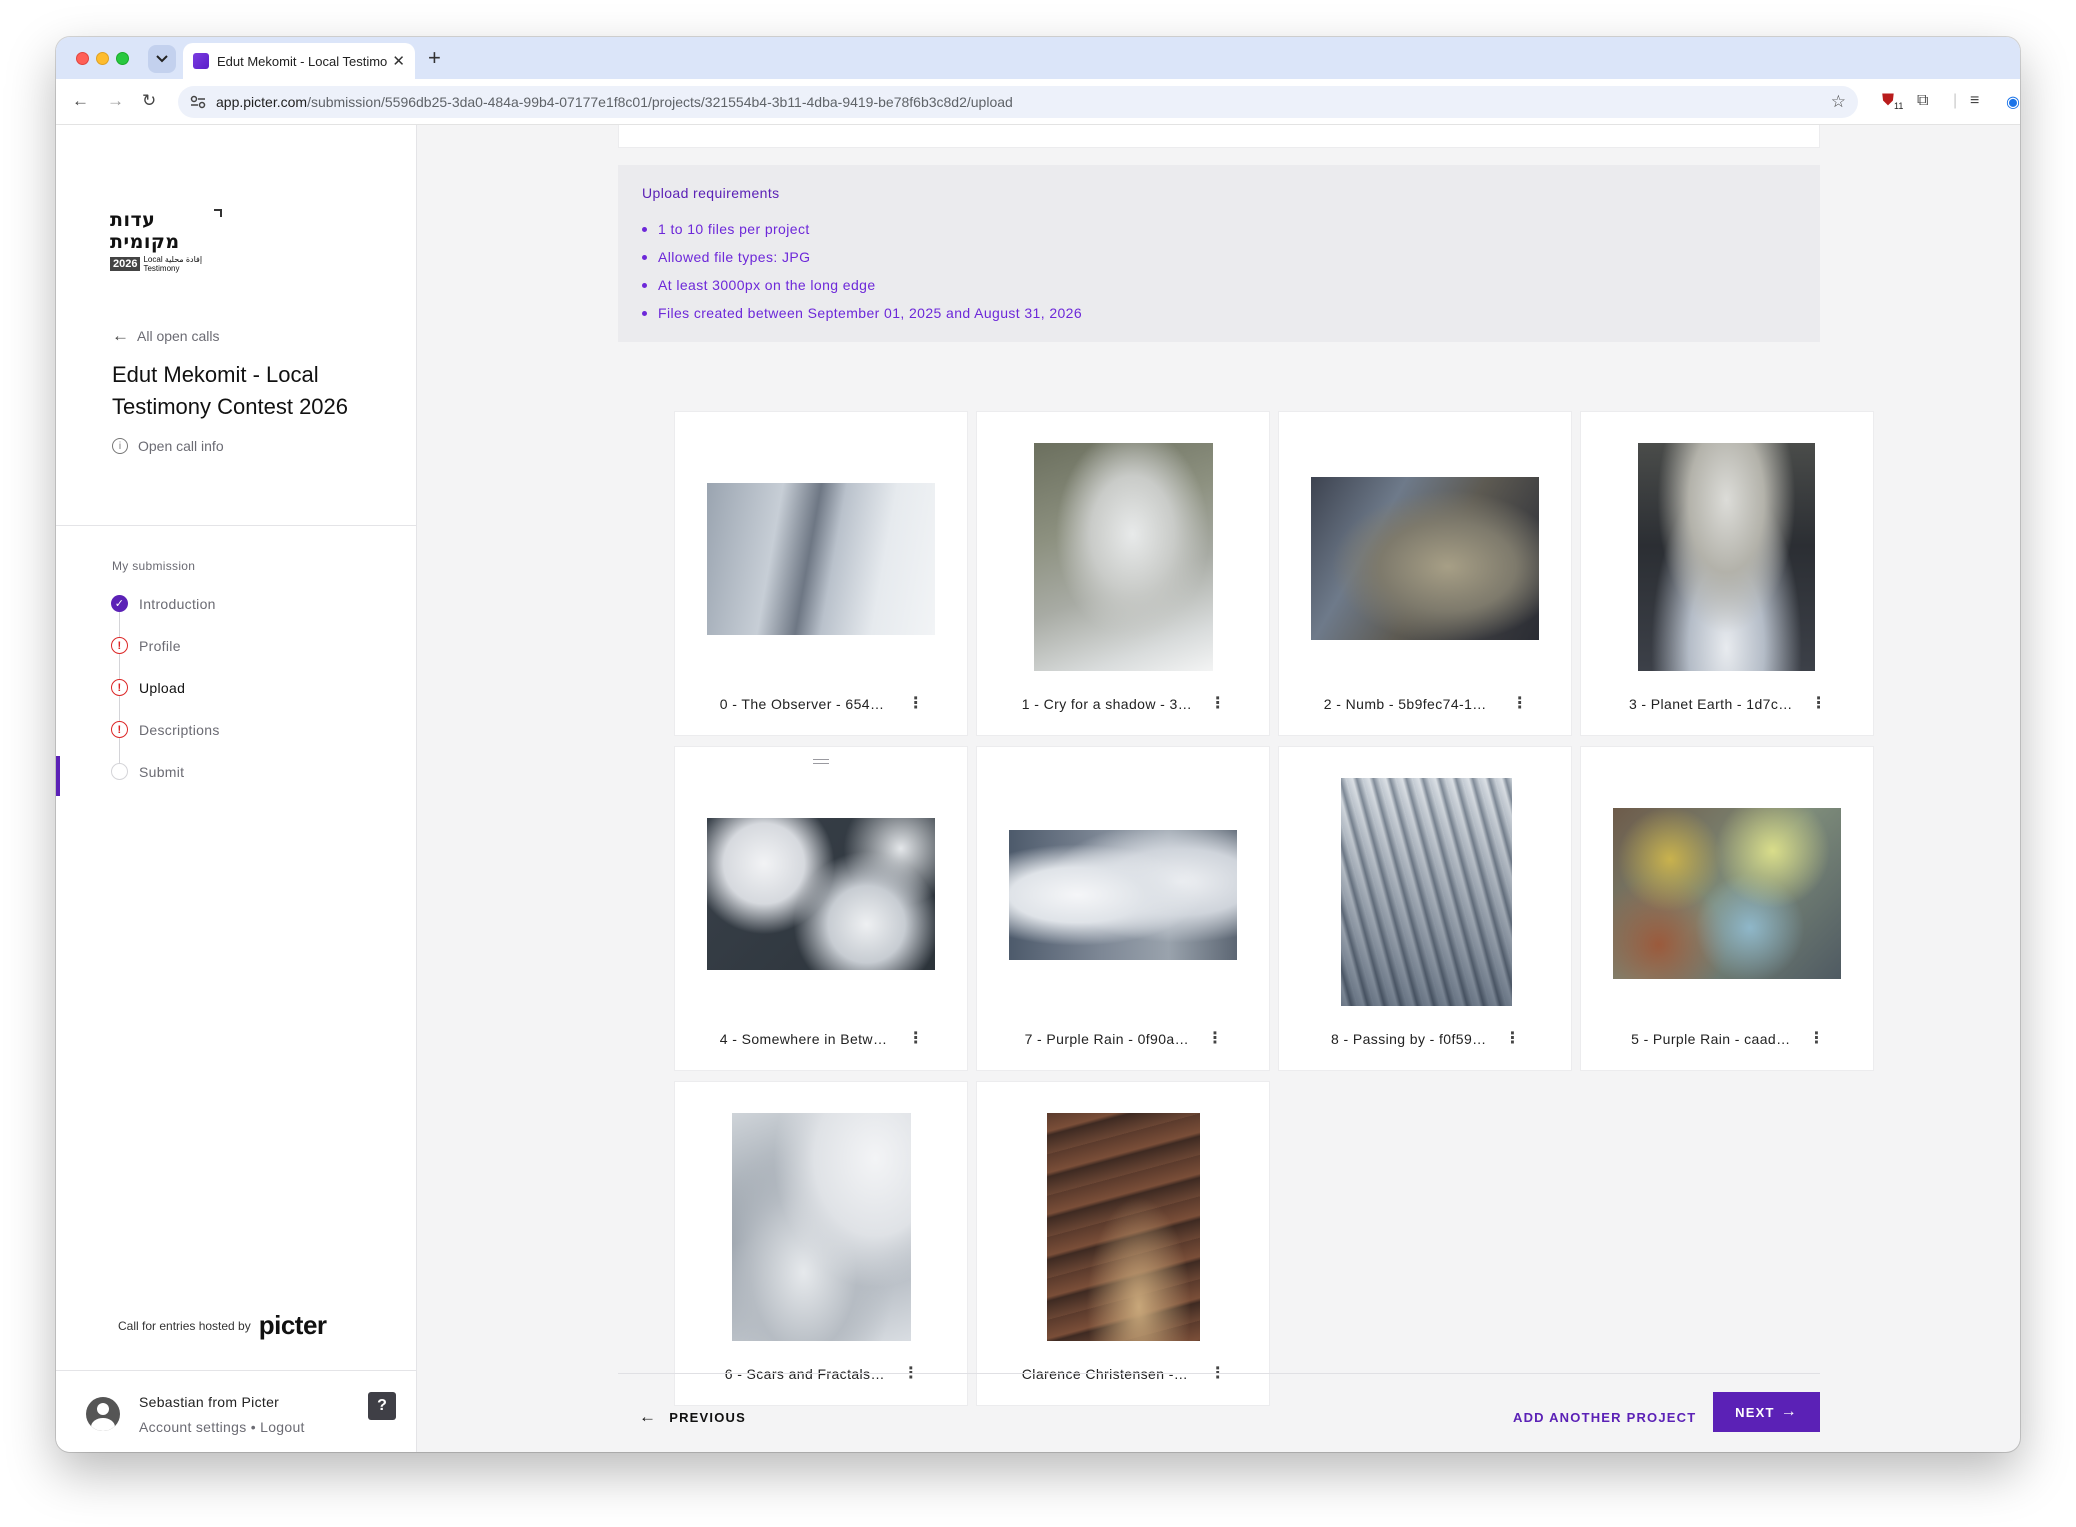 This screenshot has height=1527, width=2076. Describe the element at coordinates (154, 566) in the screenshot. I see `steps-label: My submission` at that location.